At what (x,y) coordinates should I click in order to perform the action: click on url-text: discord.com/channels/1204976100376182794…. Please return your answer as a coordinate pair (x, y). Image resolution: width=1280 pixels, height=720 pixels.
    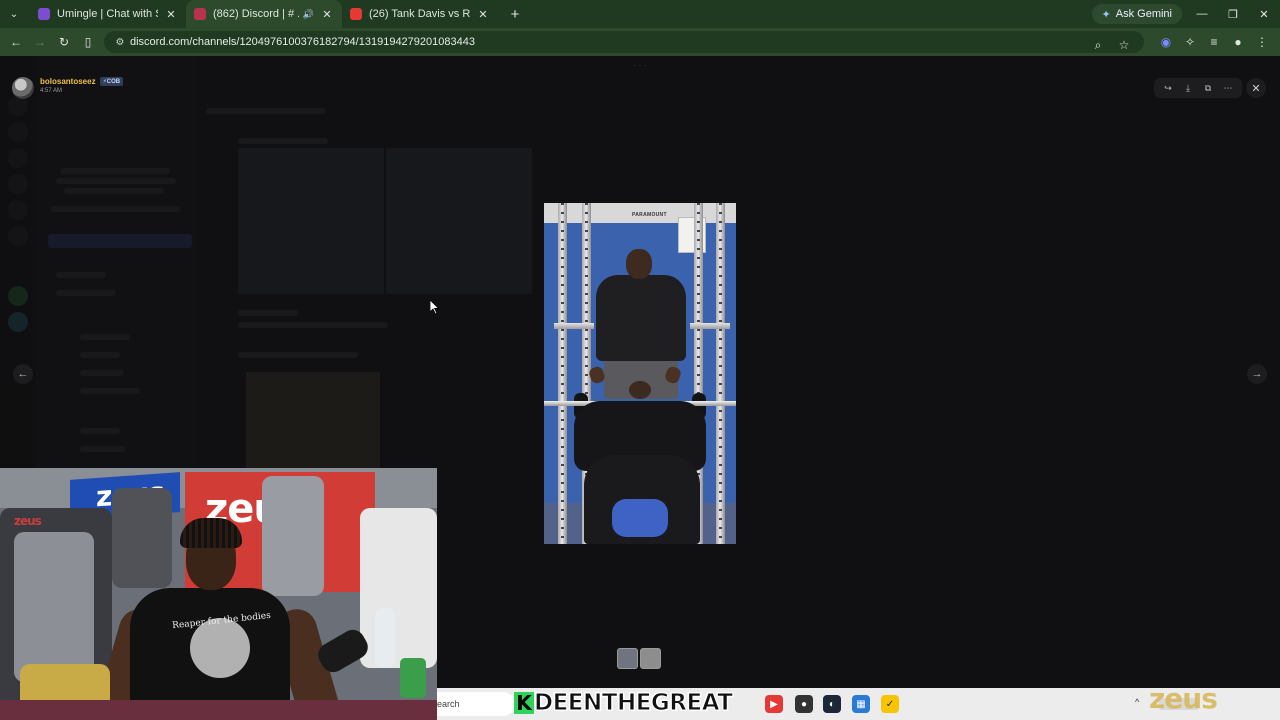
    Looking at the image, I should click on (302, 42).